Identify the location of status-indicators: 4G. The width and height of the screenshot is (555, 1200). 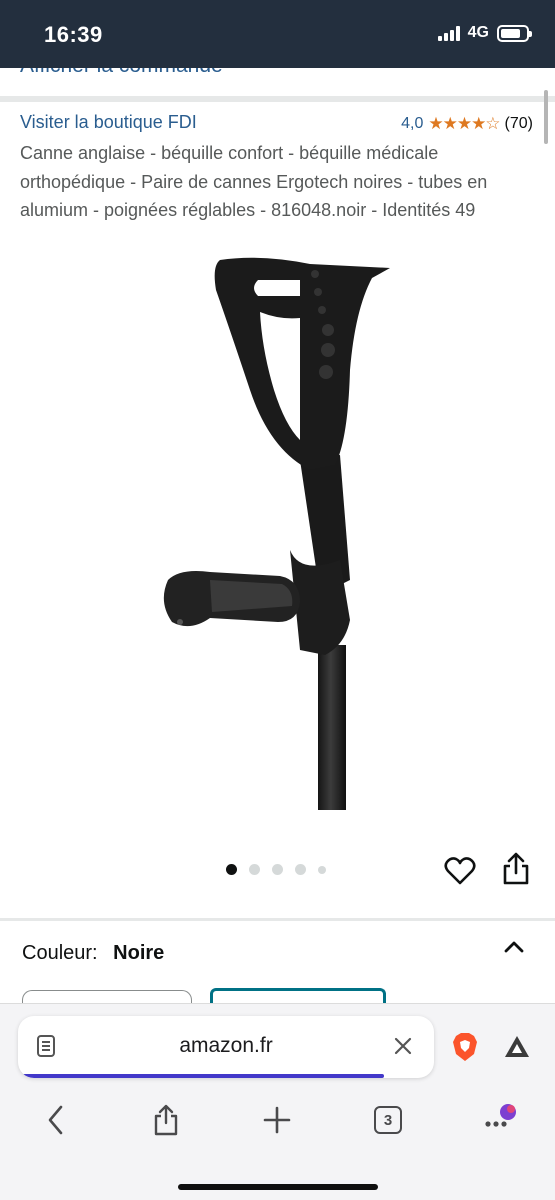
(484, 33).